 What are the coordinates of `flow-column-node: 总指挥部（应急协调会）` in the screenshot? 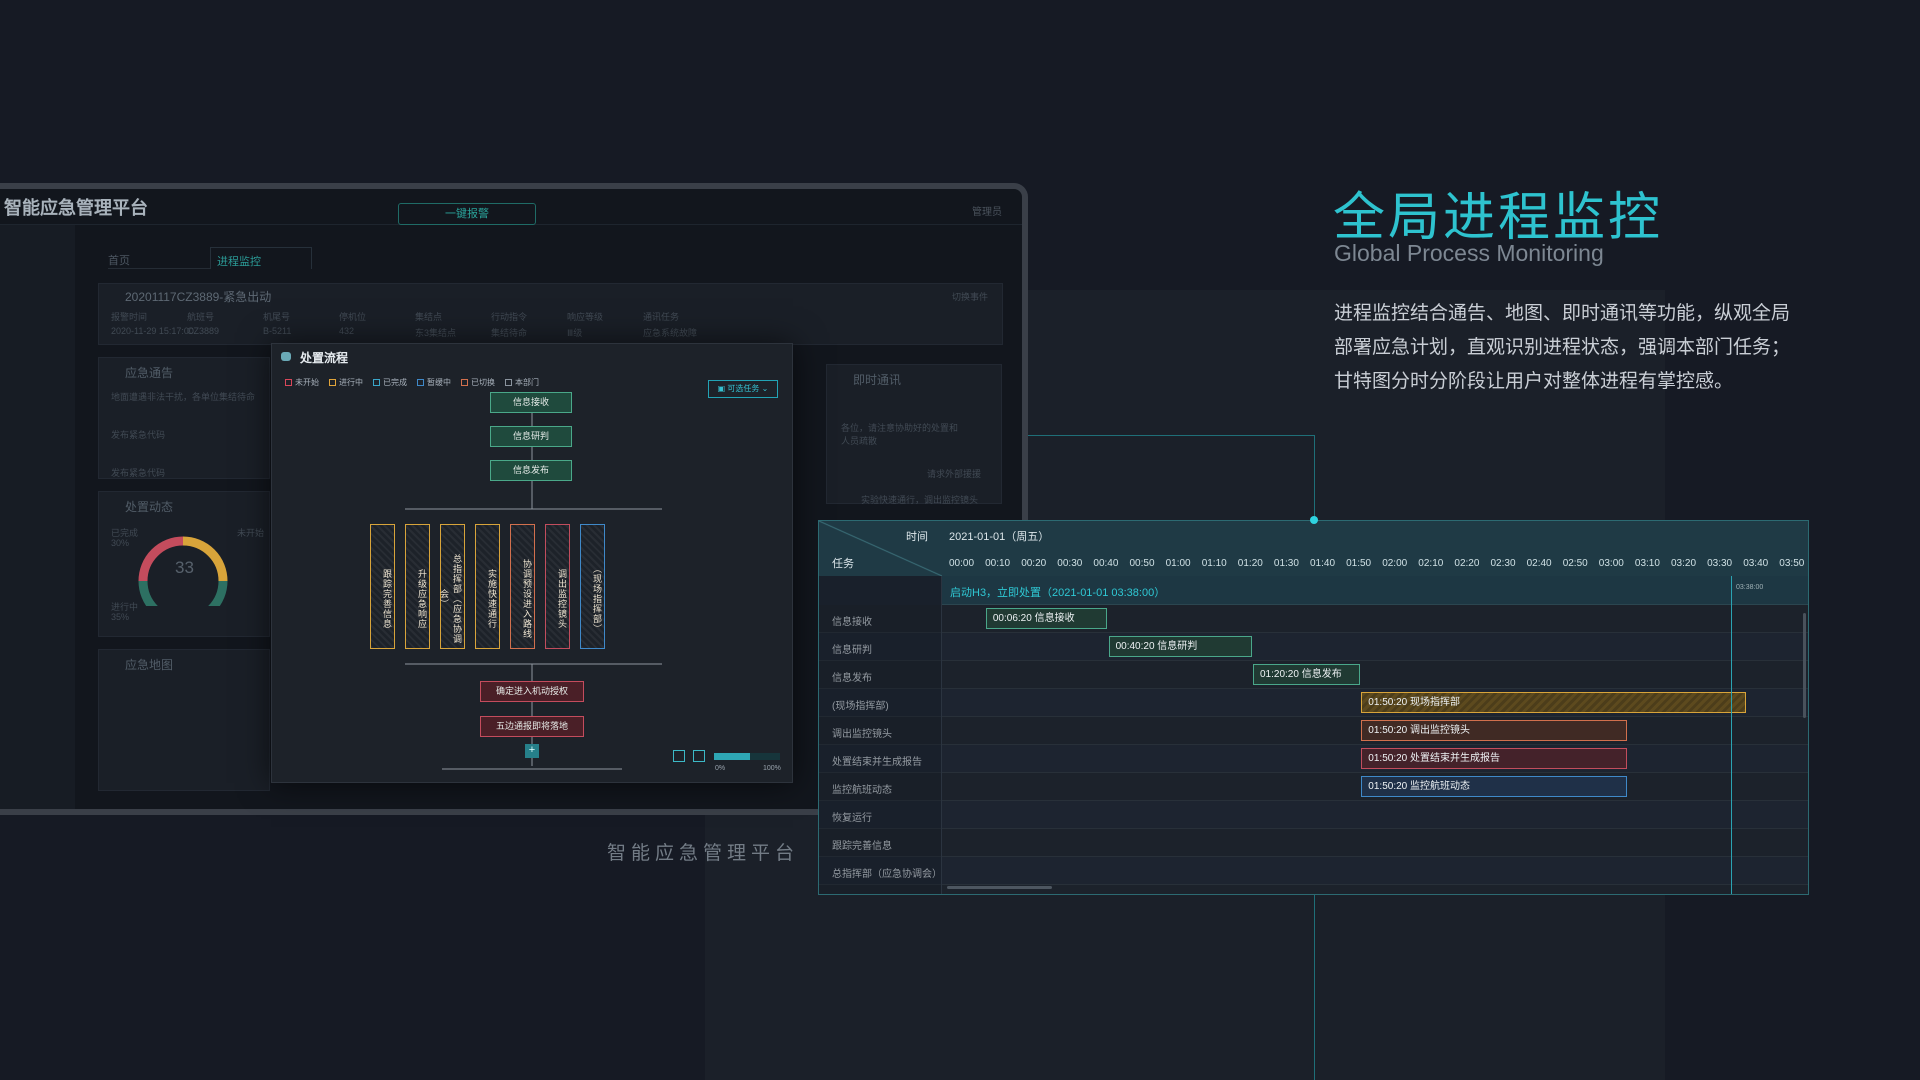 It's located at (452, 586).